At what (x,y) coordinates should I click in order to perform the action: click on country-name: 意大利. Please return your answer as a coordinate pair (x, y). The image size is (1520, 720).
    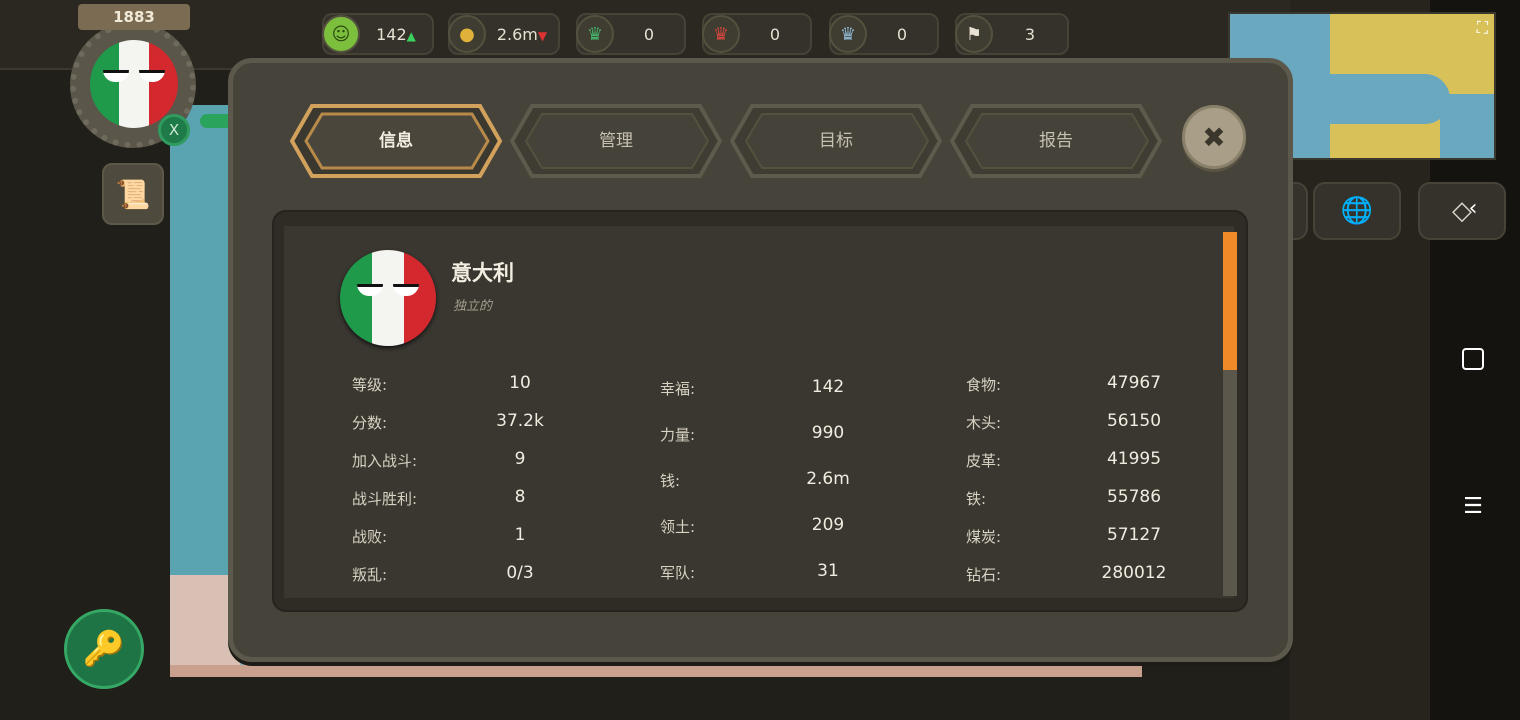
    Looking at the image, I should click on (482, 273).